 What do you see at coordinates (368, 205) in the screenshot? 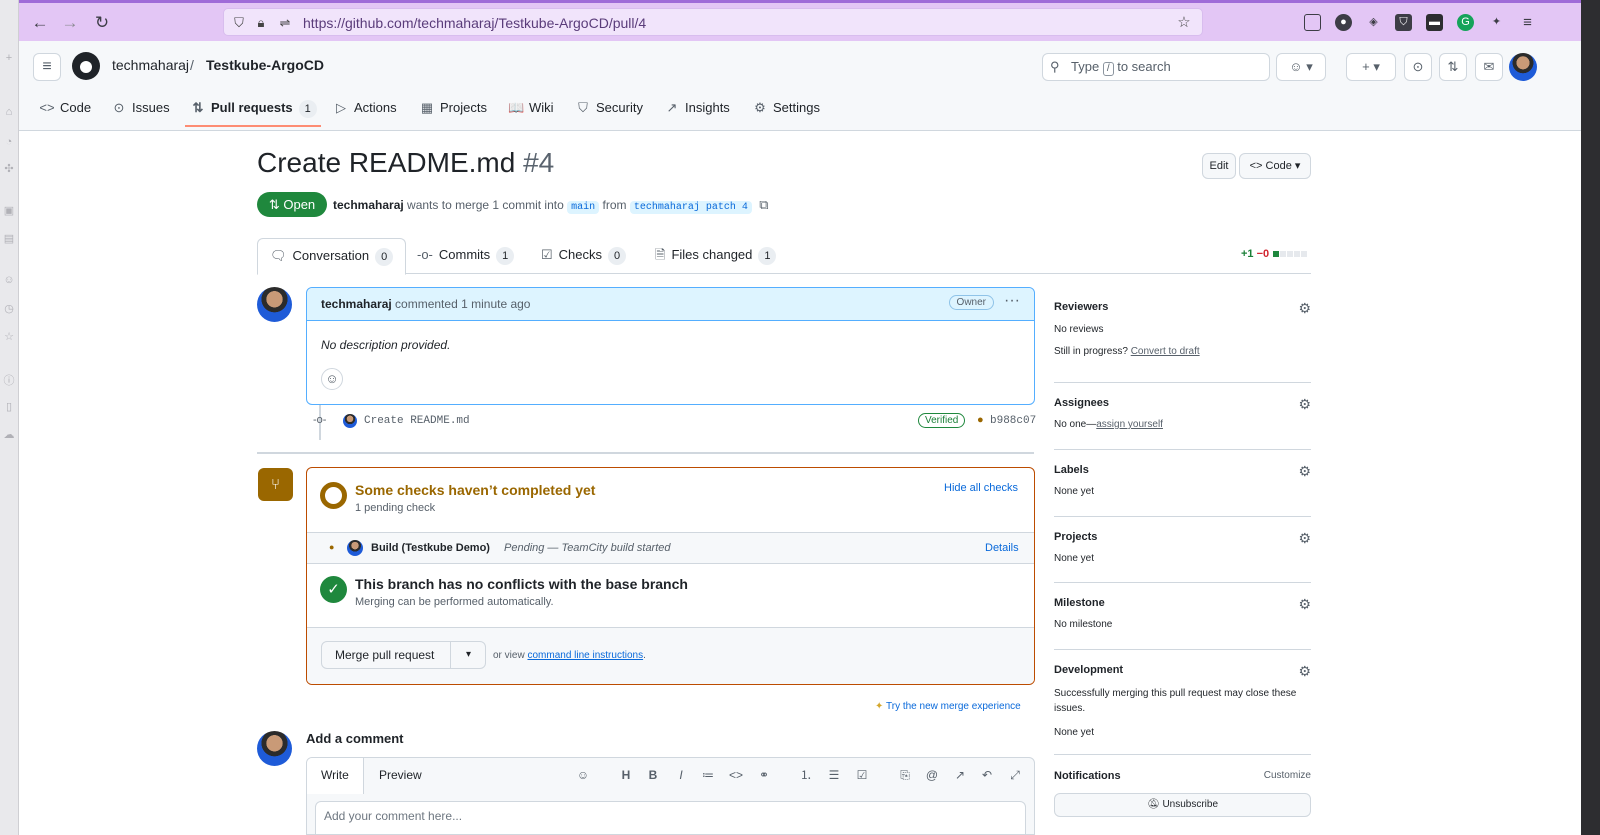
I see `pr-author-link: techmaharaj` at bounding box center [368, 205].